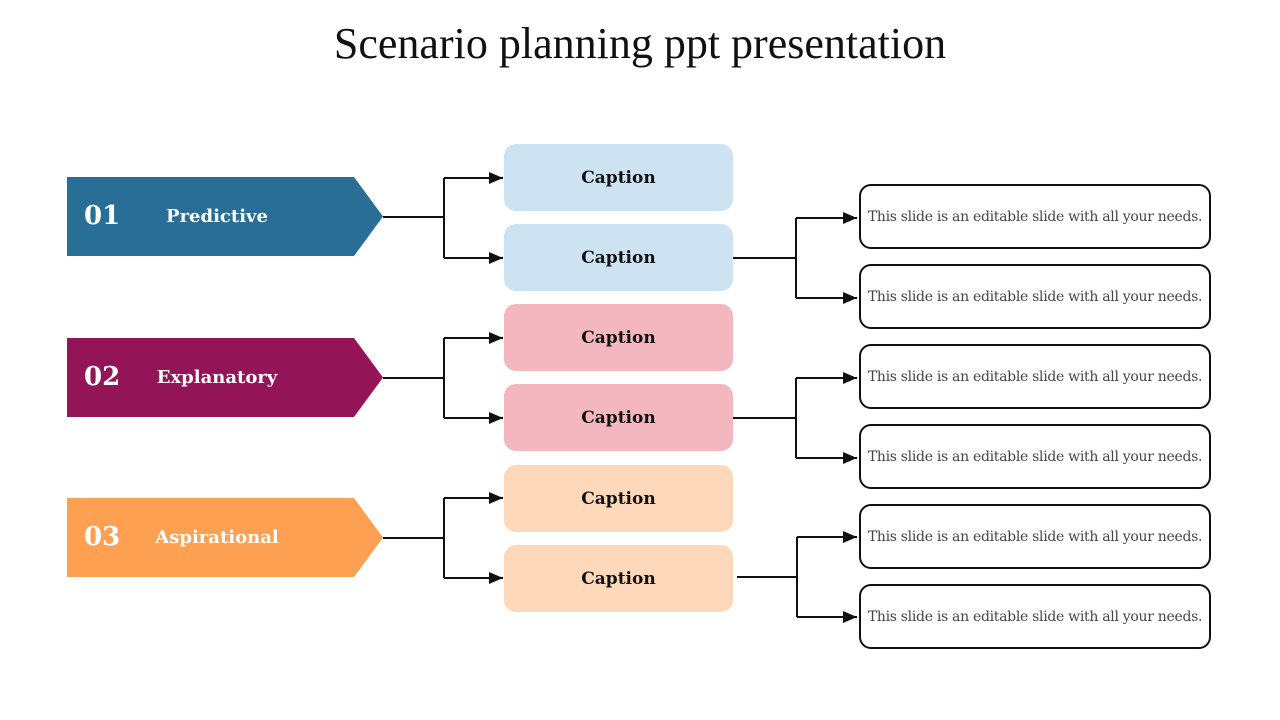 This screenshot has width=1280, height=720. I want to click on scenario-number: 02, so click(102, 377).